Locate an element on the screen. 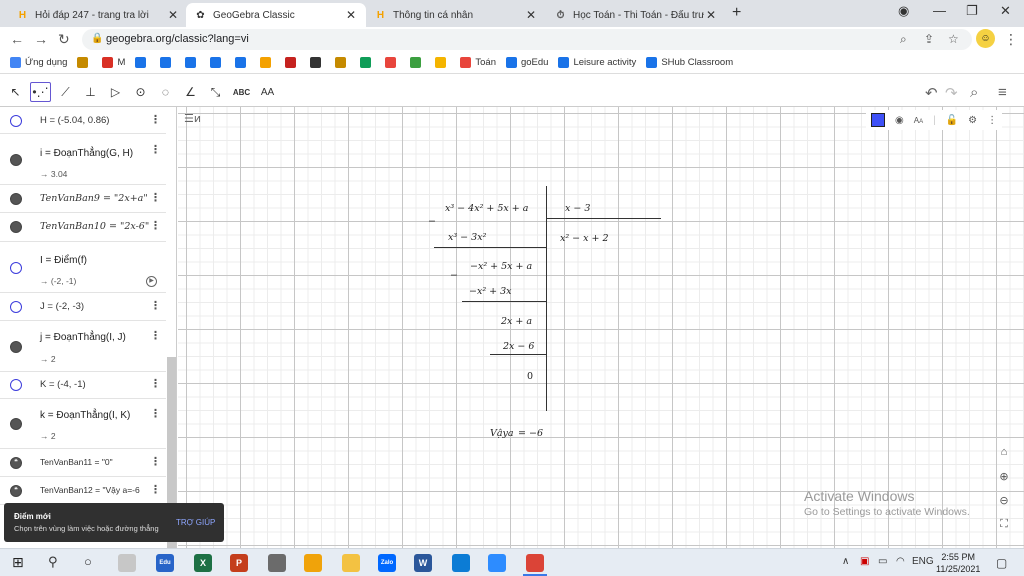  help-button: TRỢ GIÚP is located at coordinates (195, 522).